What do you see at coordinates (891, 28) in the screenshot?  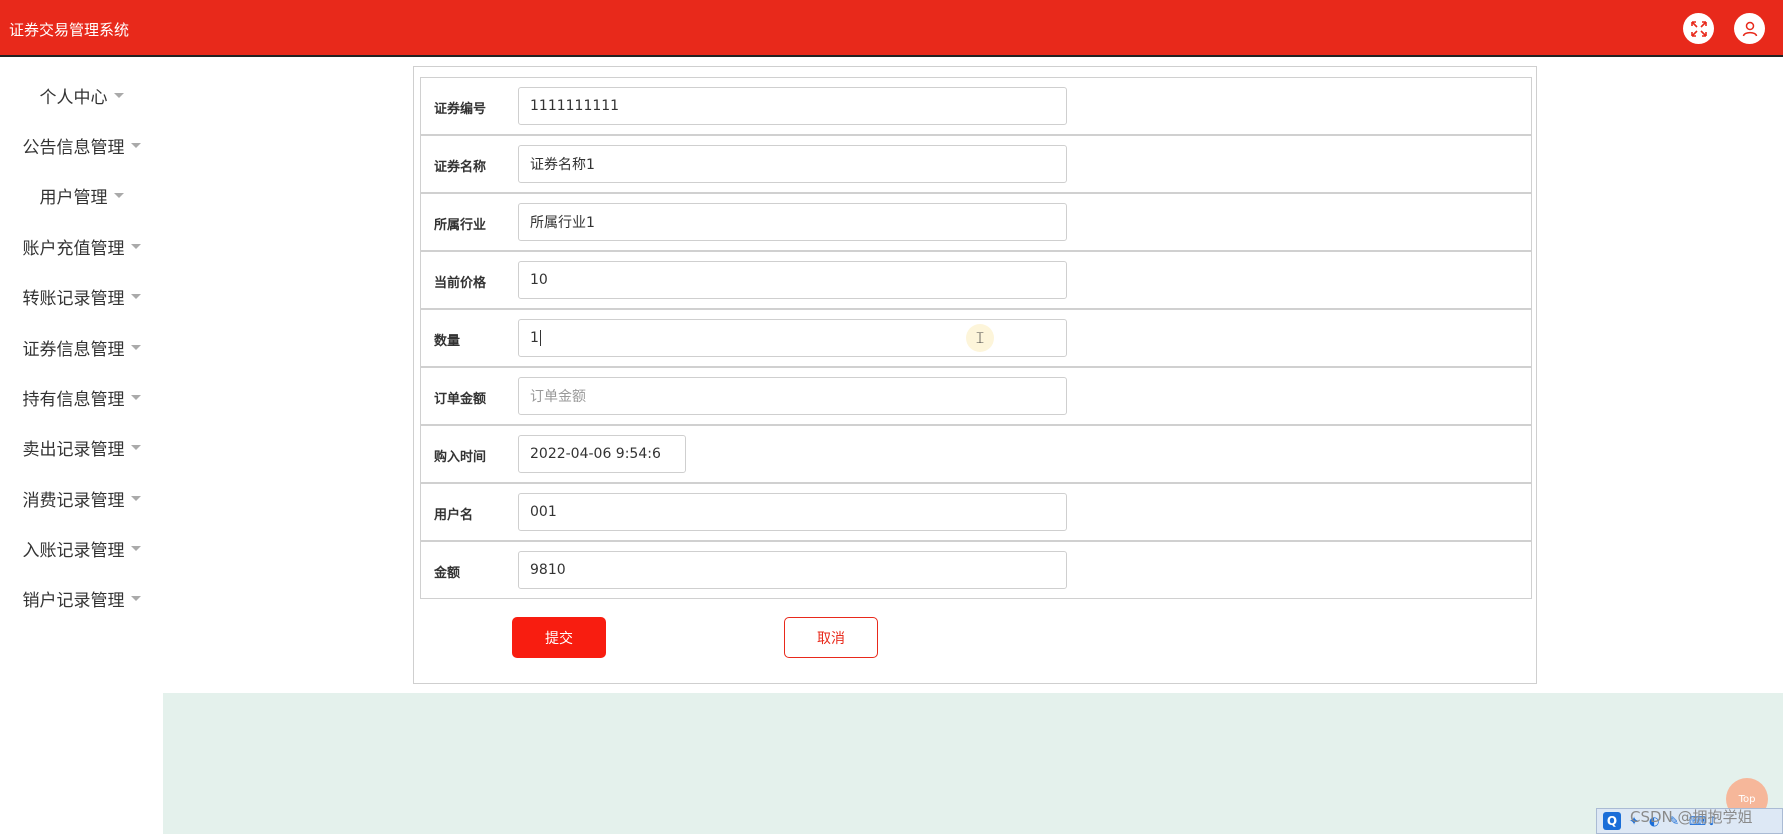 I see `top-header-bar: 证券交易管理系统` at bounding box center [891, 28].